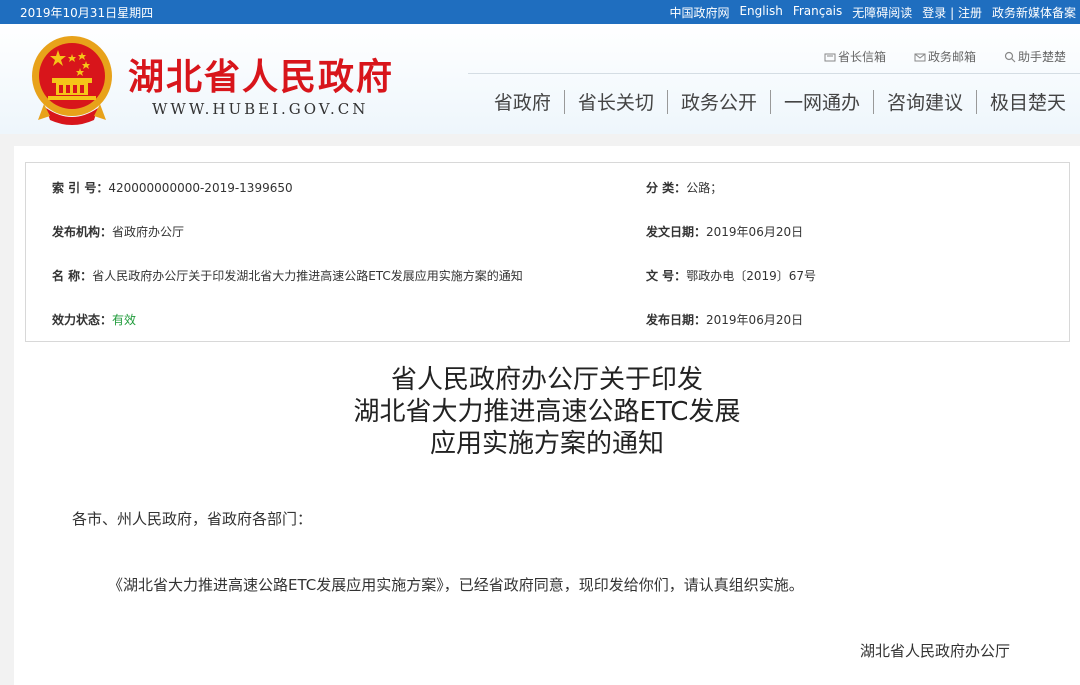 This screenshot has width=1080, height=685. Describe the element at coordinates (1034, 12) in the screenshot. I see `link-new-media: 政务新媒体备案` at that location.